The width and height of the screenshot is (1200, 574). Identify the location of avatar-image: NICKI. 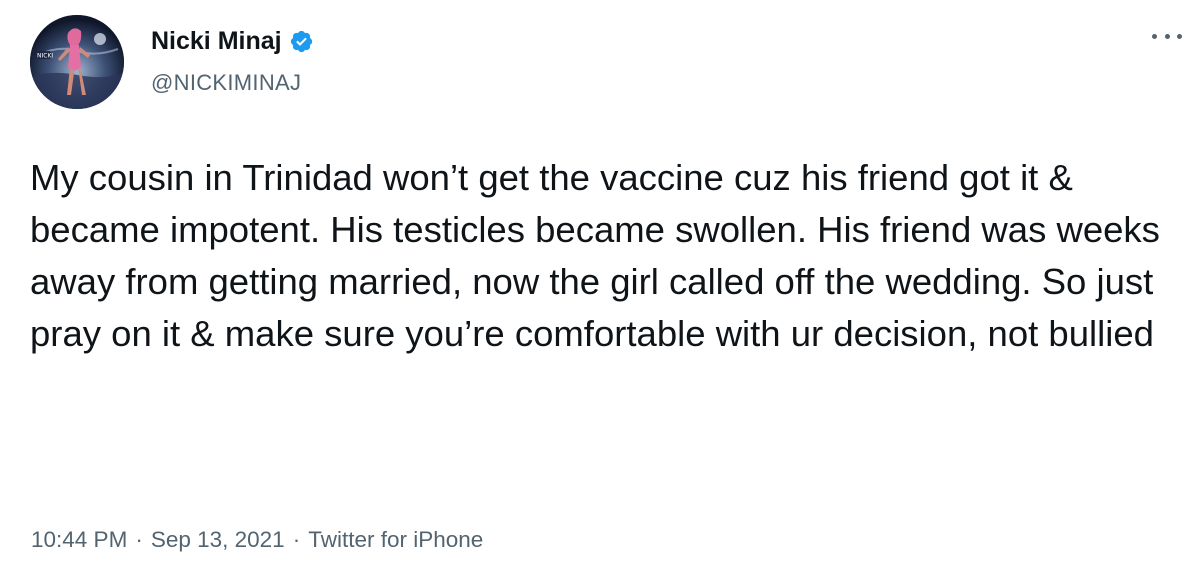
(77, 62).